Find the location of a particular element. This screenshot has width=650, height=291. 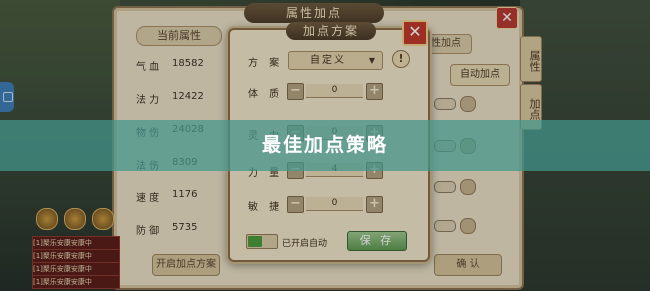

banner-title: 最佳加点策略 is located at coordinates (324, 145).